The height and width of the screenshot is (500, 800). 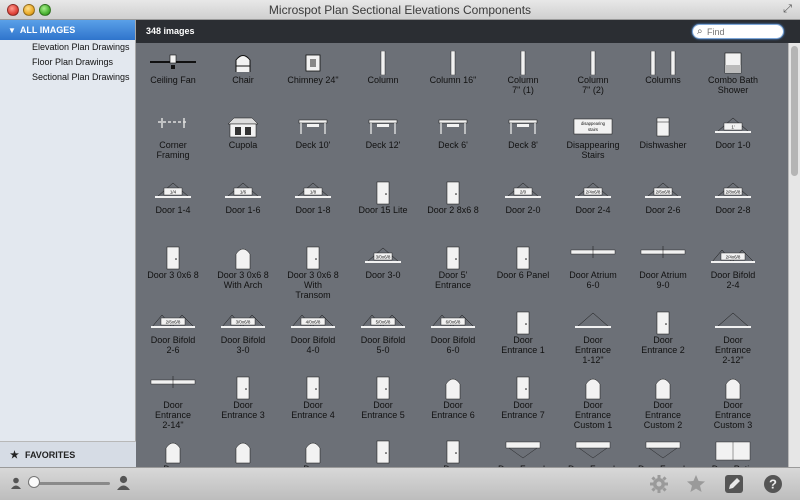 I want to click on image-thumbnail: 2/8x6/8 Door 2-8, so click(x=733, y=198).